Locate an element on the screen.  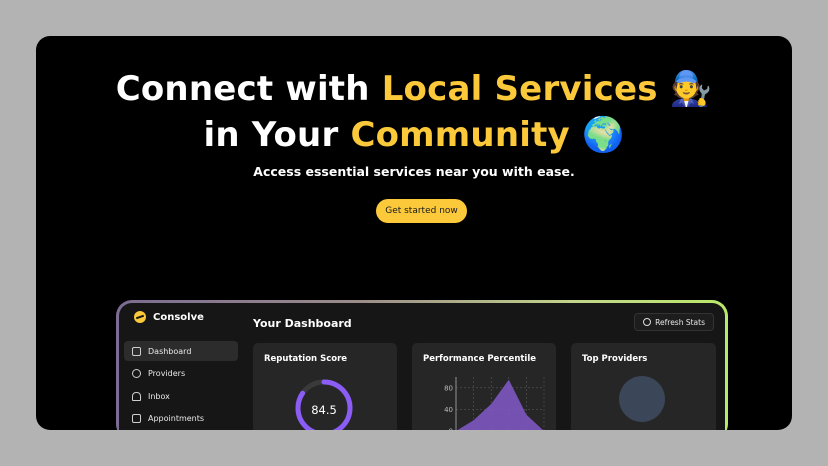
sidebar-item-label: Dashboard is located at coordinates (170, 351).